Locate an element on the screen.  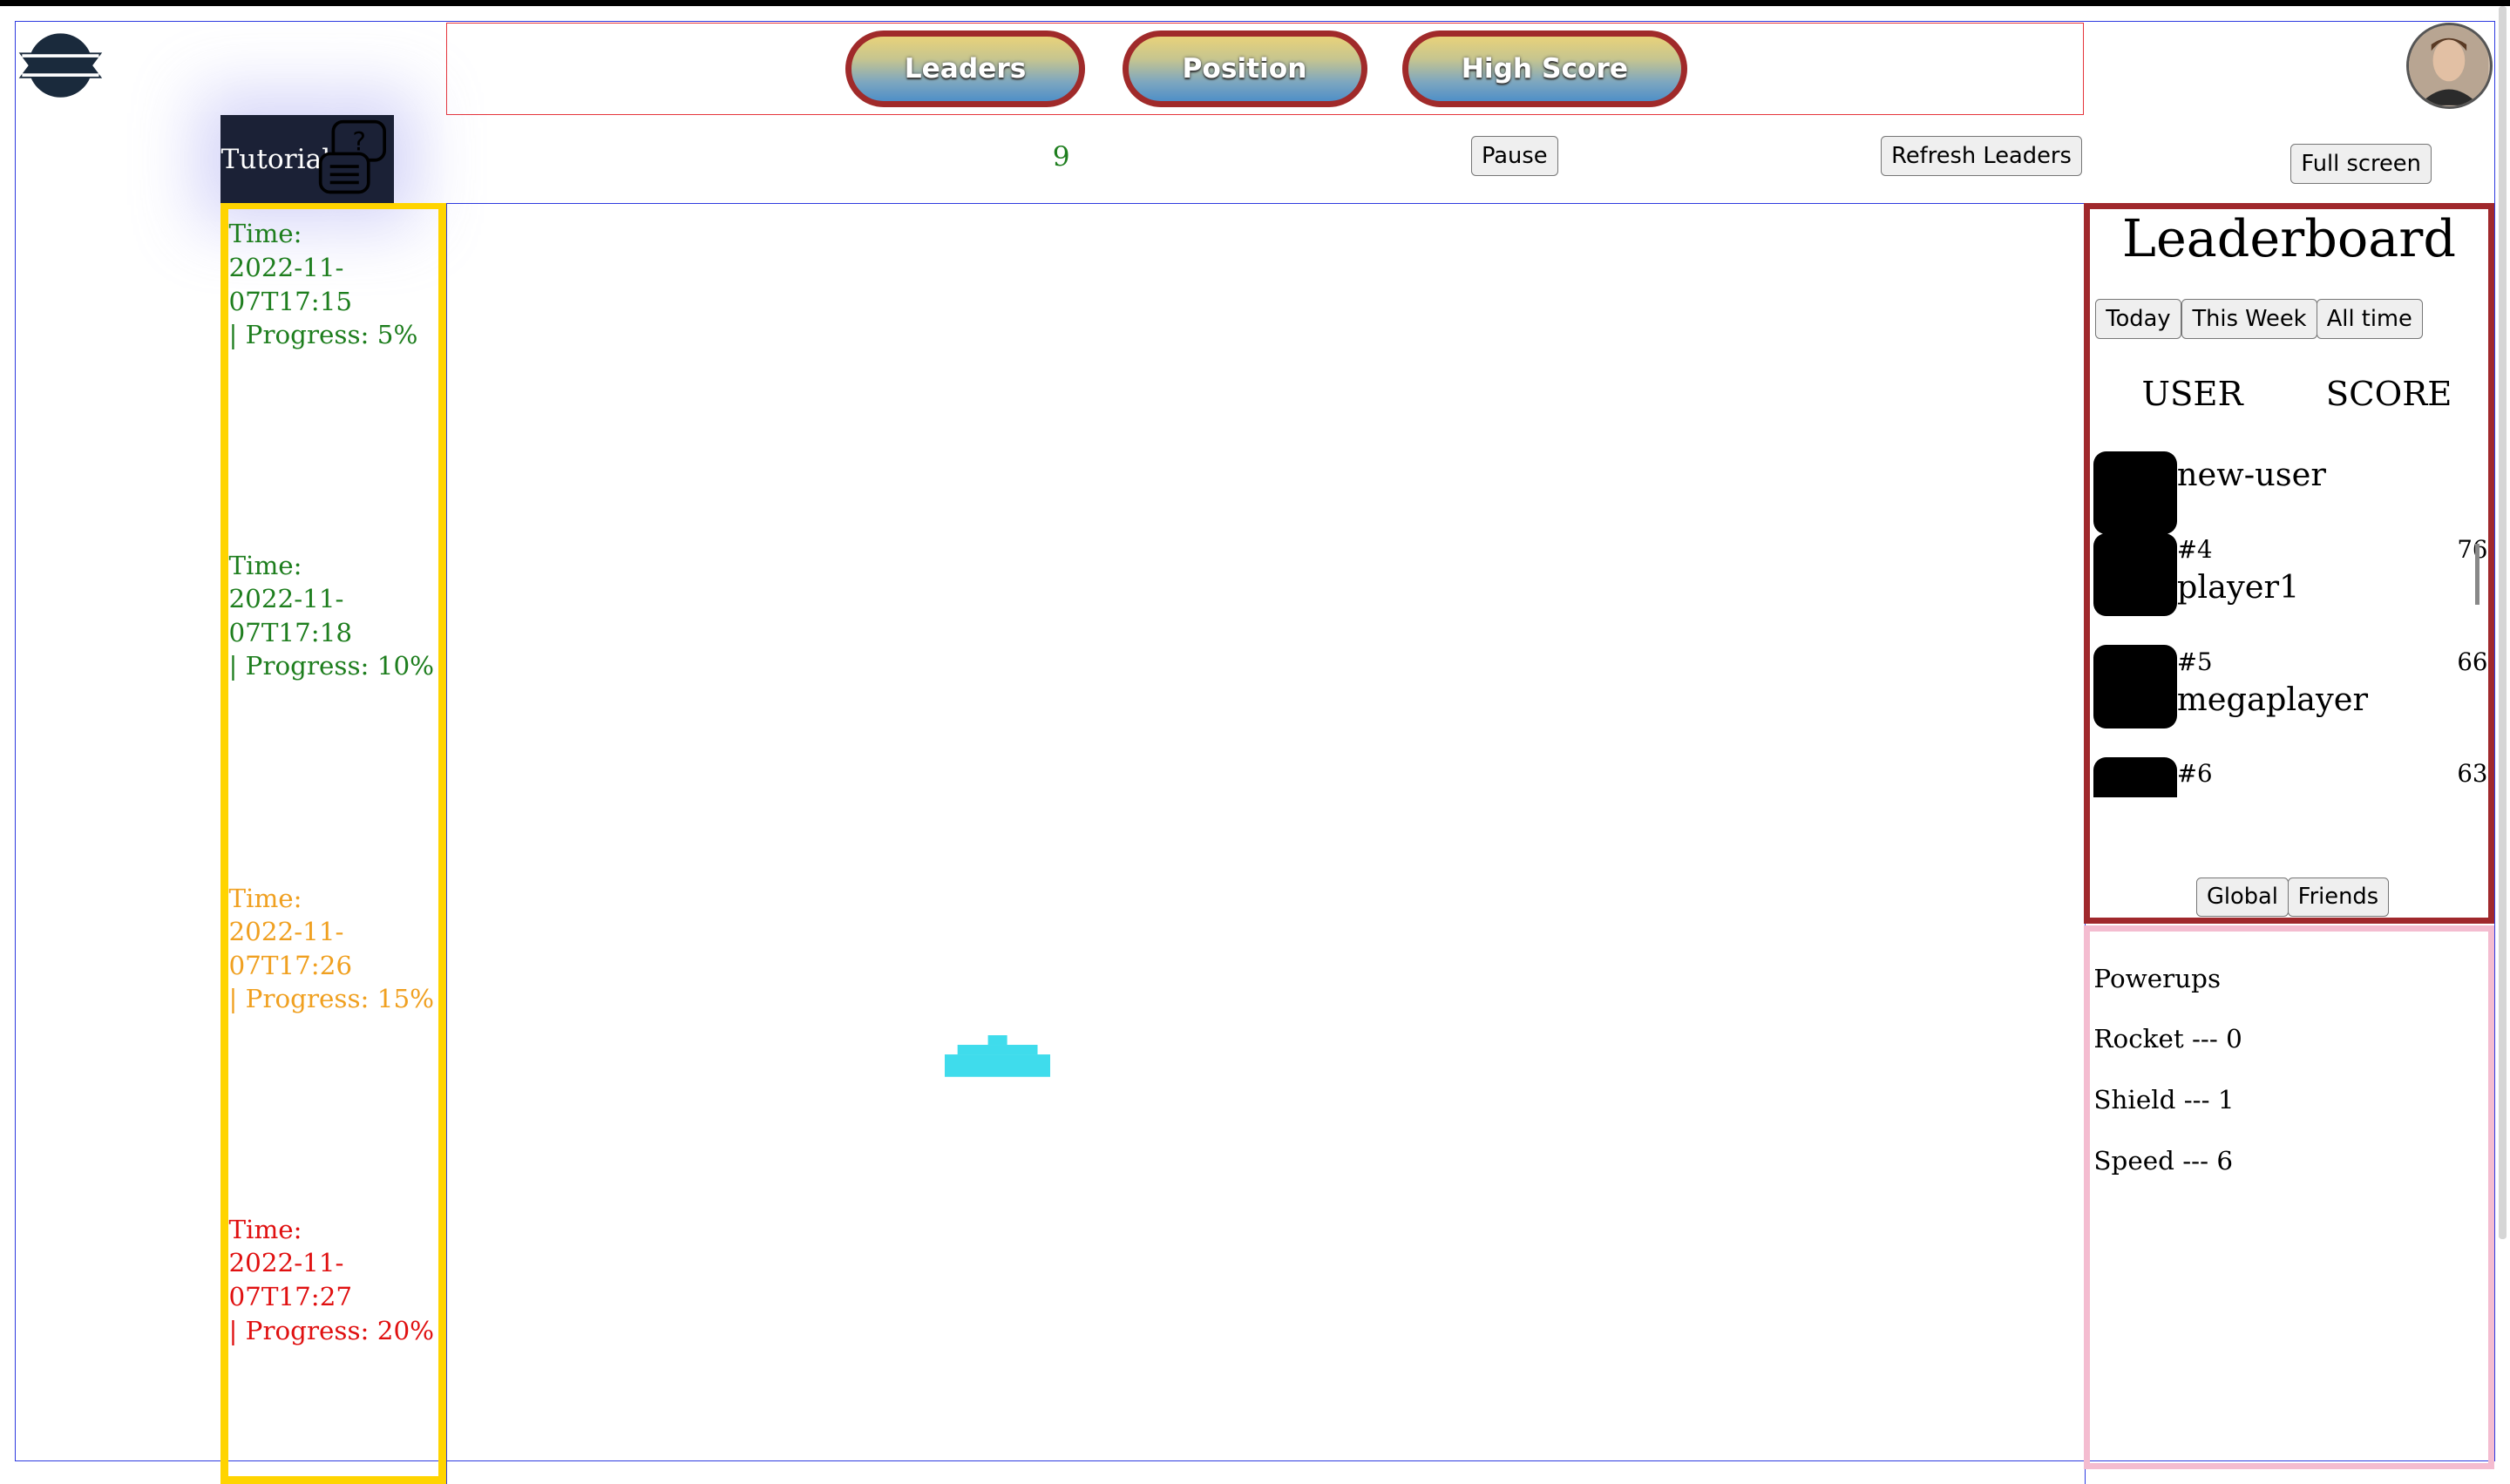
log-entry: Time: 2022-11-07T17:18 | Progress: 10% is located at coordinates (337, 616).